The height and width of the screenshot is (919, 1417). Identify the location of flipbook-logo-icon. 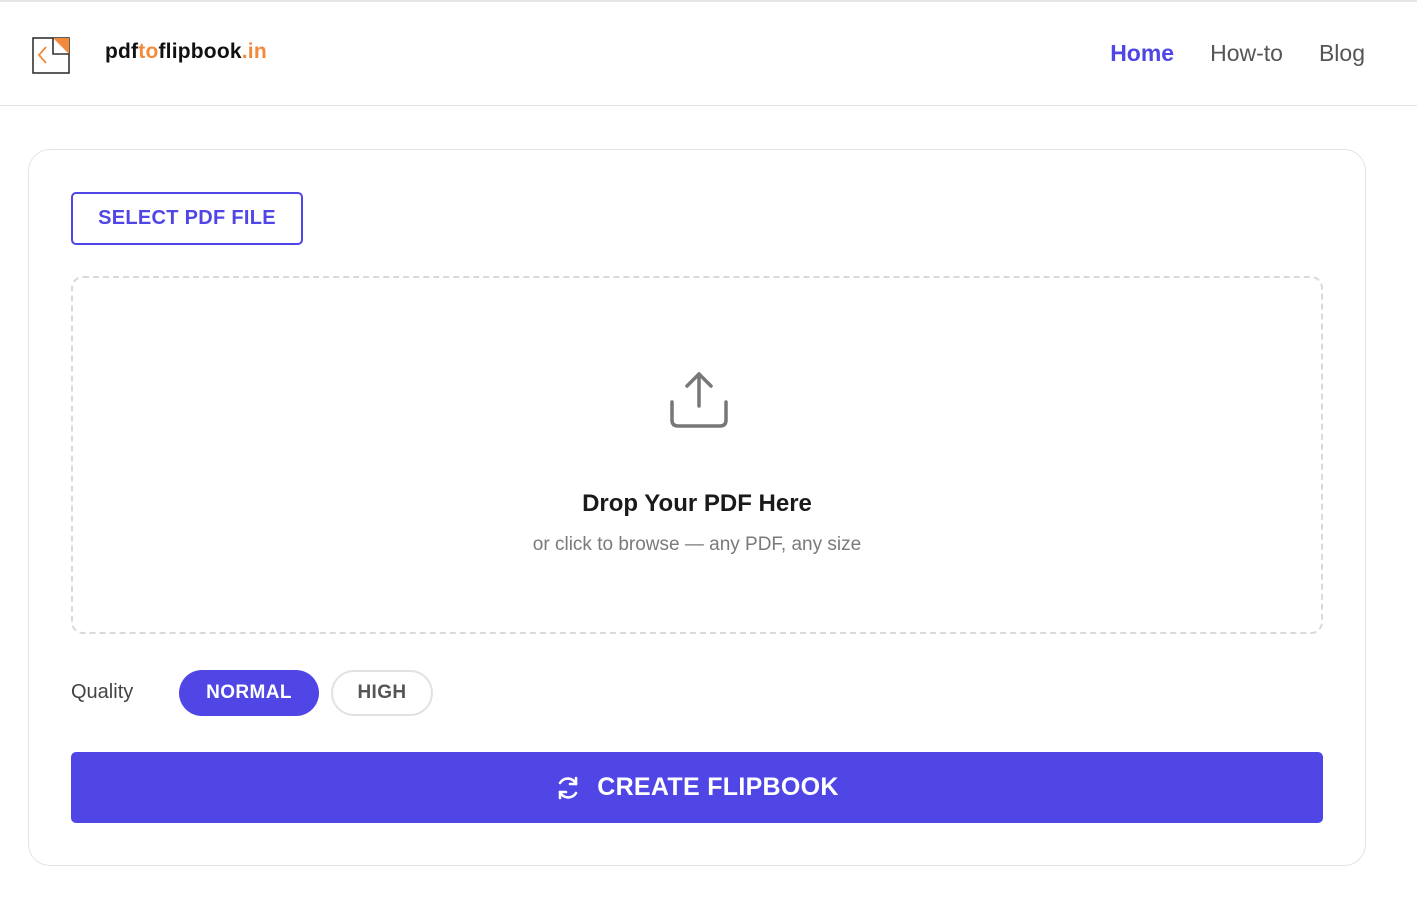
(52, 55).